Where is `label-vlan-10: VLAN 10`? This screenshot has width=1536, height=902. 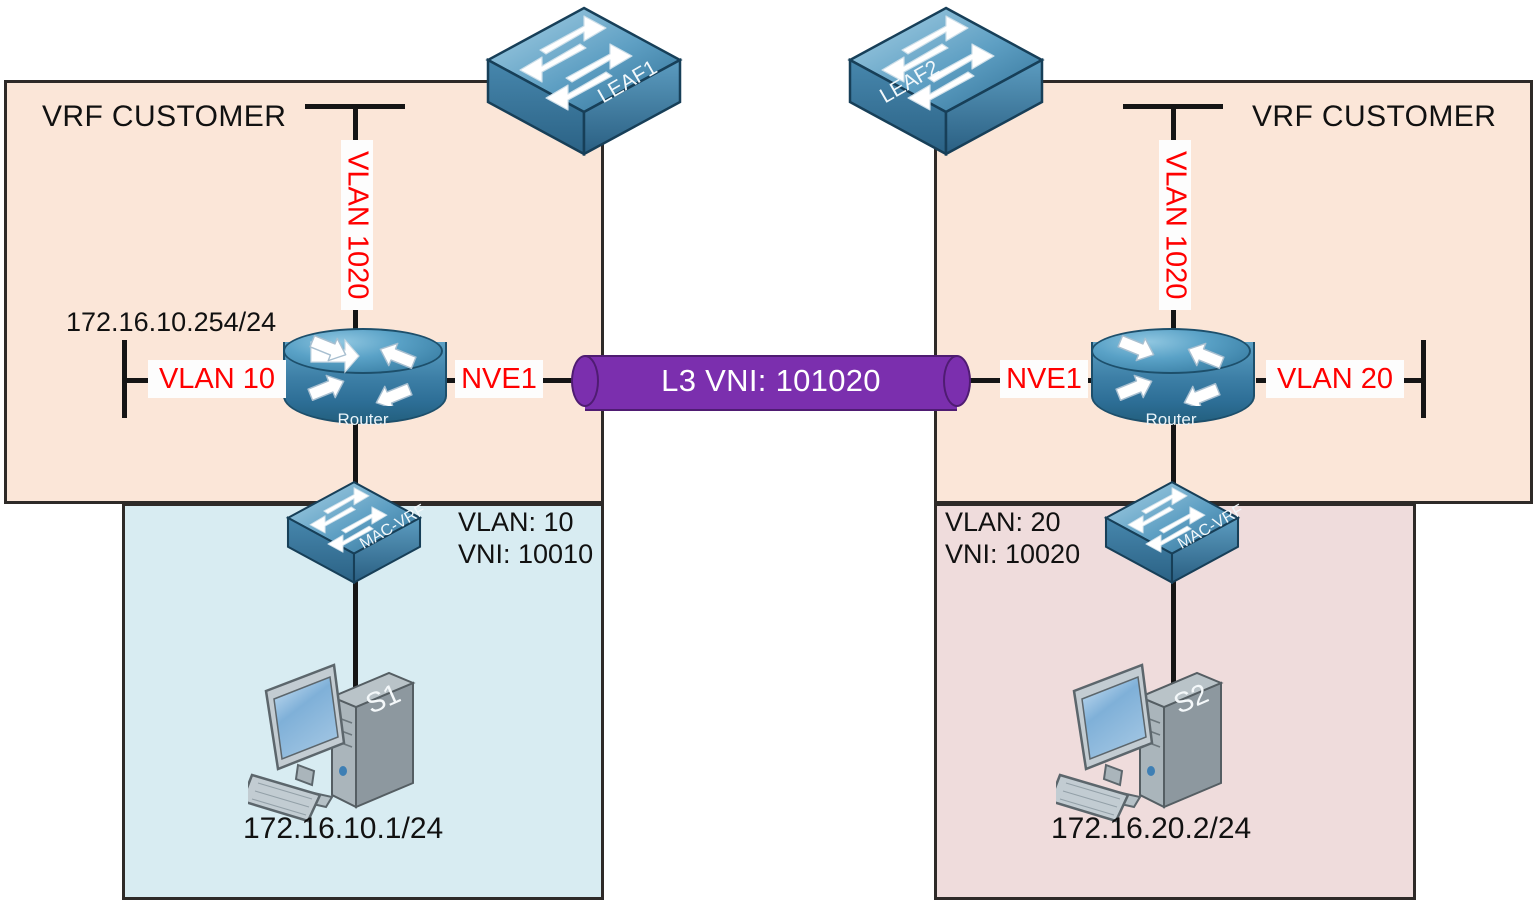
label-vlan-10: VLAN 10 is located at coordinates (217, 379).